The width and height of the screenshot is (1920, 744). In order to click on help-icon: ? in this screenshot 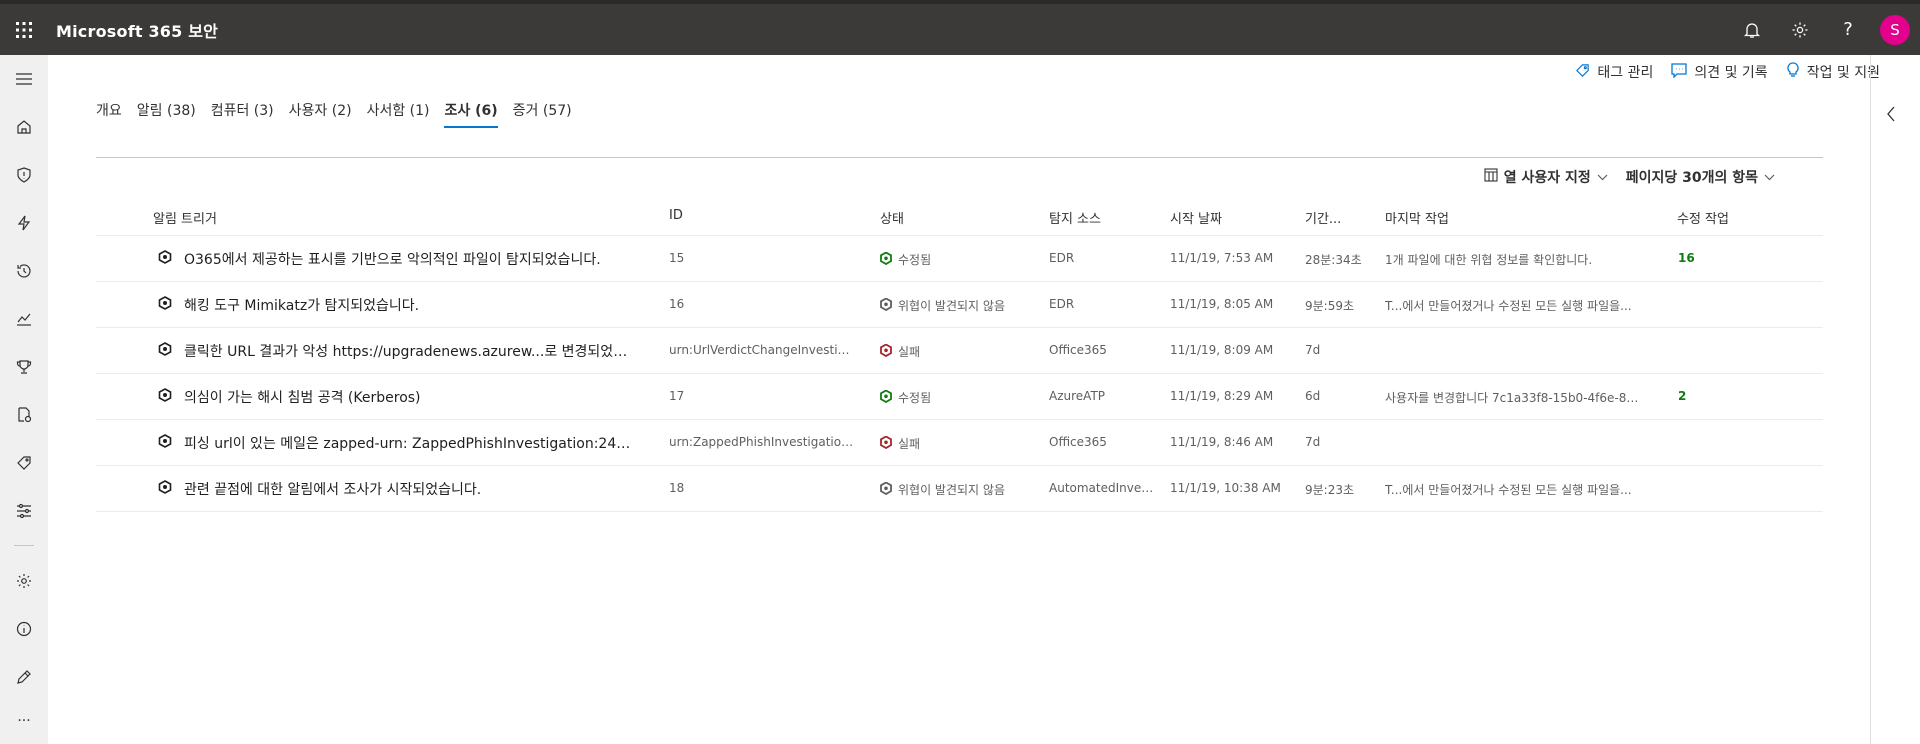, I will do `click(1848, 29)`.